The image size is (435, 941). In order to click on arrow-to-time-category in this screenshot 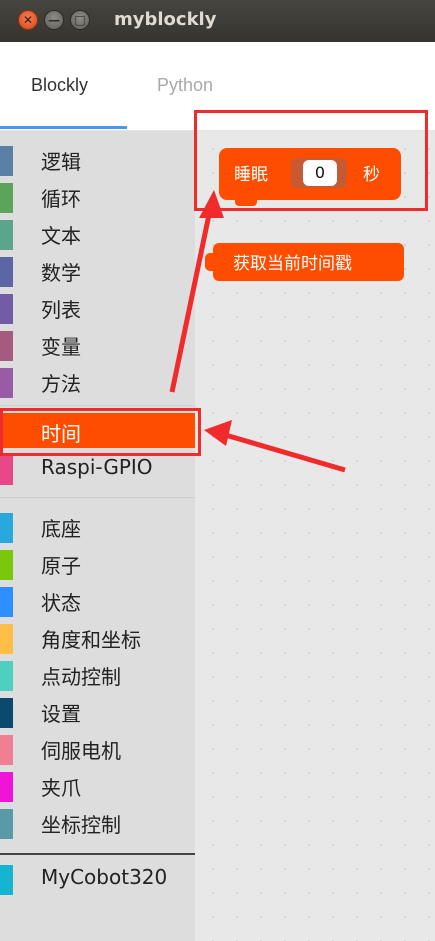, I will do `click(283, 452)`.